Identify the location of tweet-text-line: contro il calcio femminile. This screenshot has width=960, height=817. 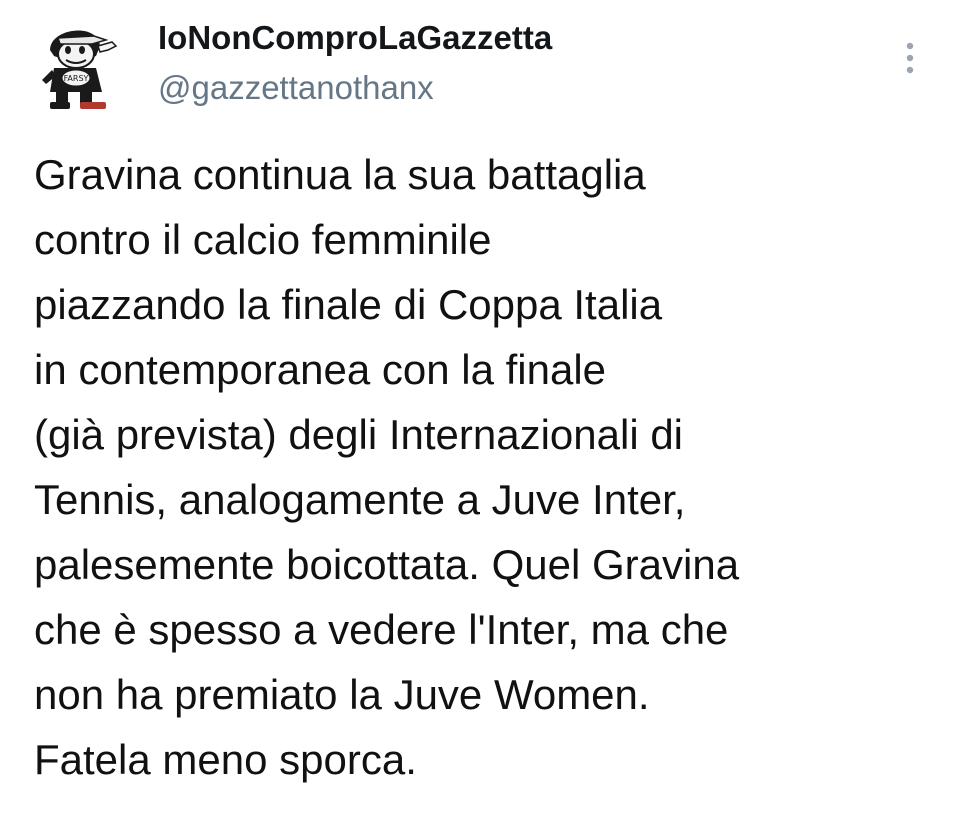
(263, 239).